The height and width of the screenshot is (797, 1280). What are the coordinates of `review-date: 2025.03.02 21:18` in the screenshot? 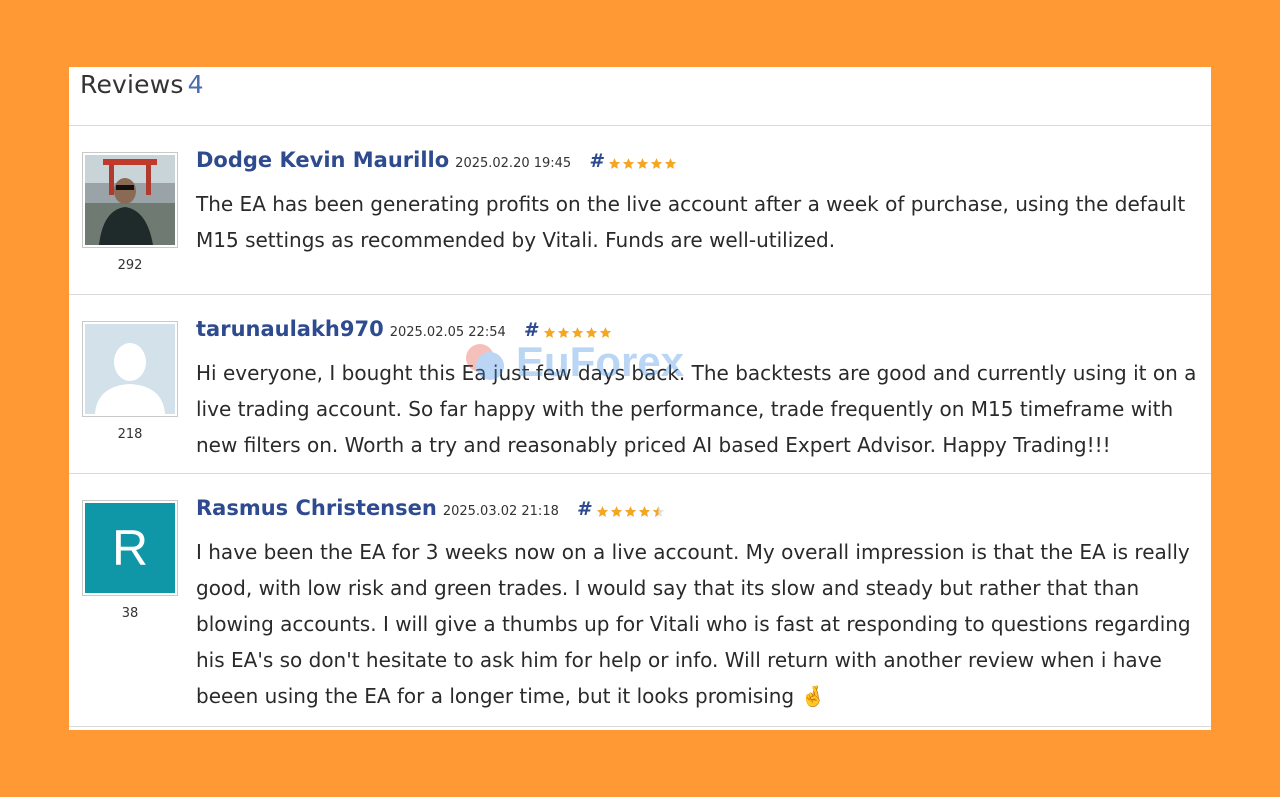 It's located at (500, 511).